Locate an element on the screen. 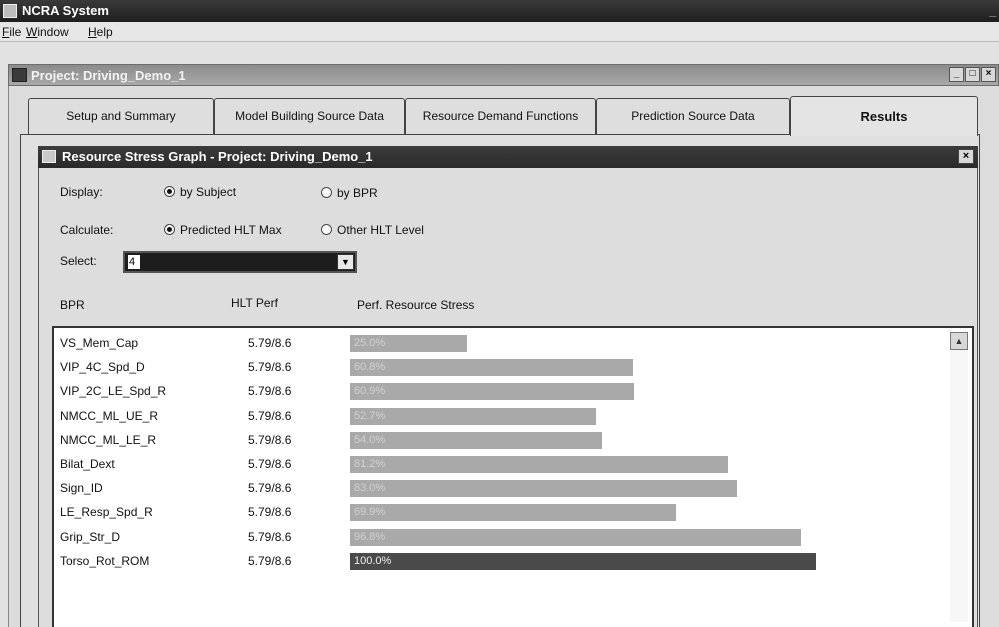  app-titlebar: NCRA System _ is located at coordinates (499, 11).